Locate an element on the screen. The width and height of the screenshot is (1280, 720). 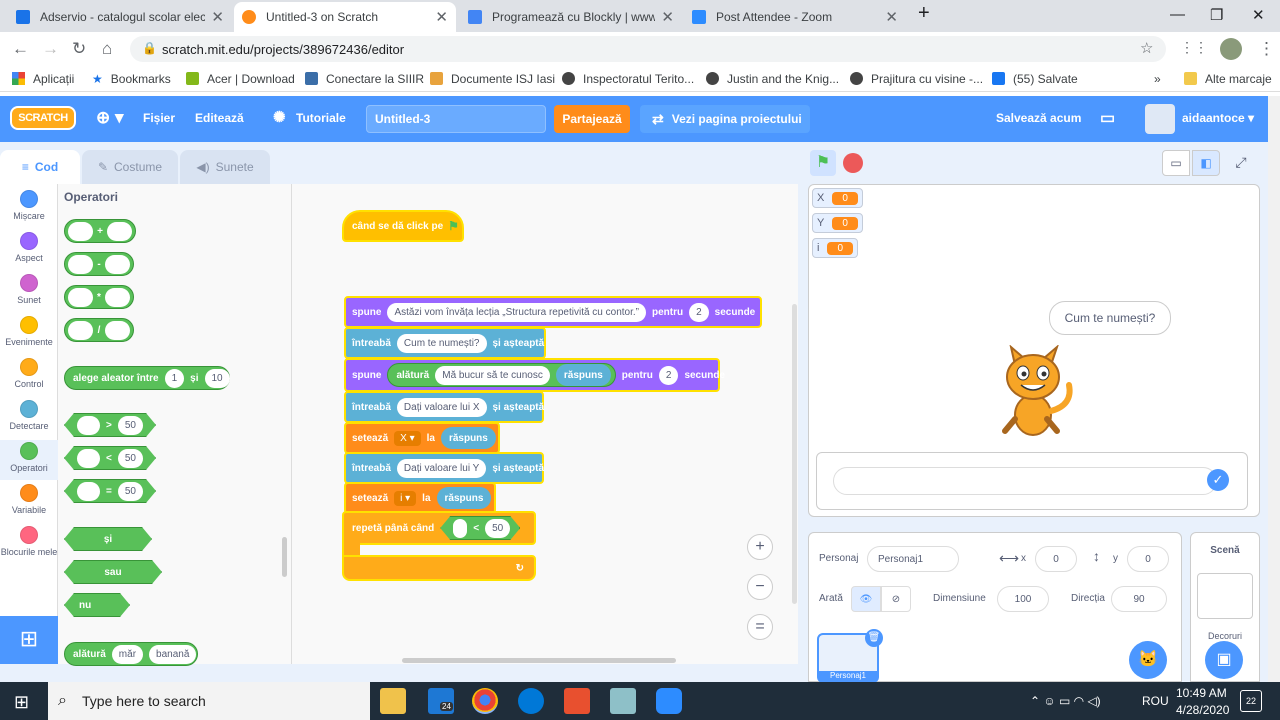
divide-block: / is located at coordinates (99, 330).